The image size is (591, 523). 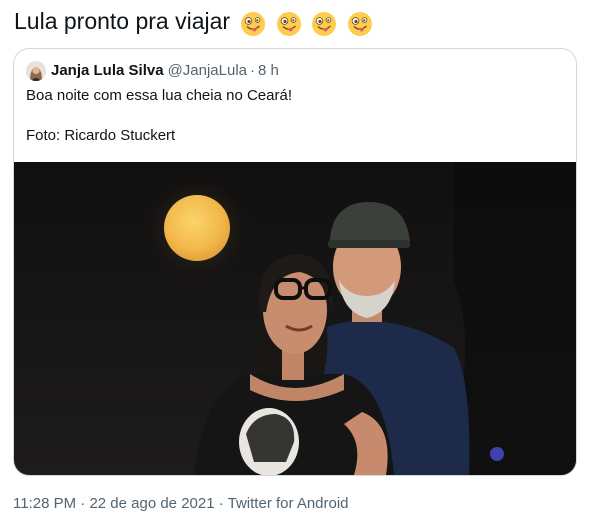 I want to click on post-source: Twitter for Android, so click(x=288, y=503).